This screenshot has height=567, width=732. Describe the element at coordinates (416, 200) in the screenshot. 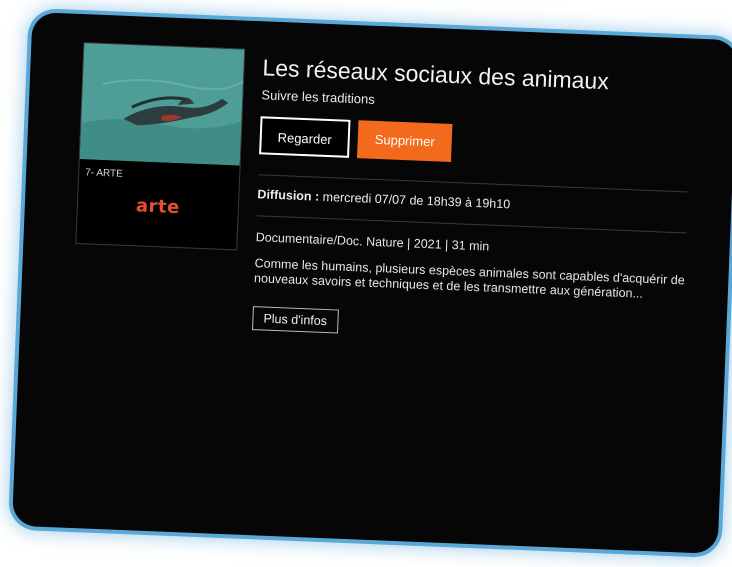

I see `broadcast-value: mercredi 07/07 de 18h39 à 19h10` at that location.